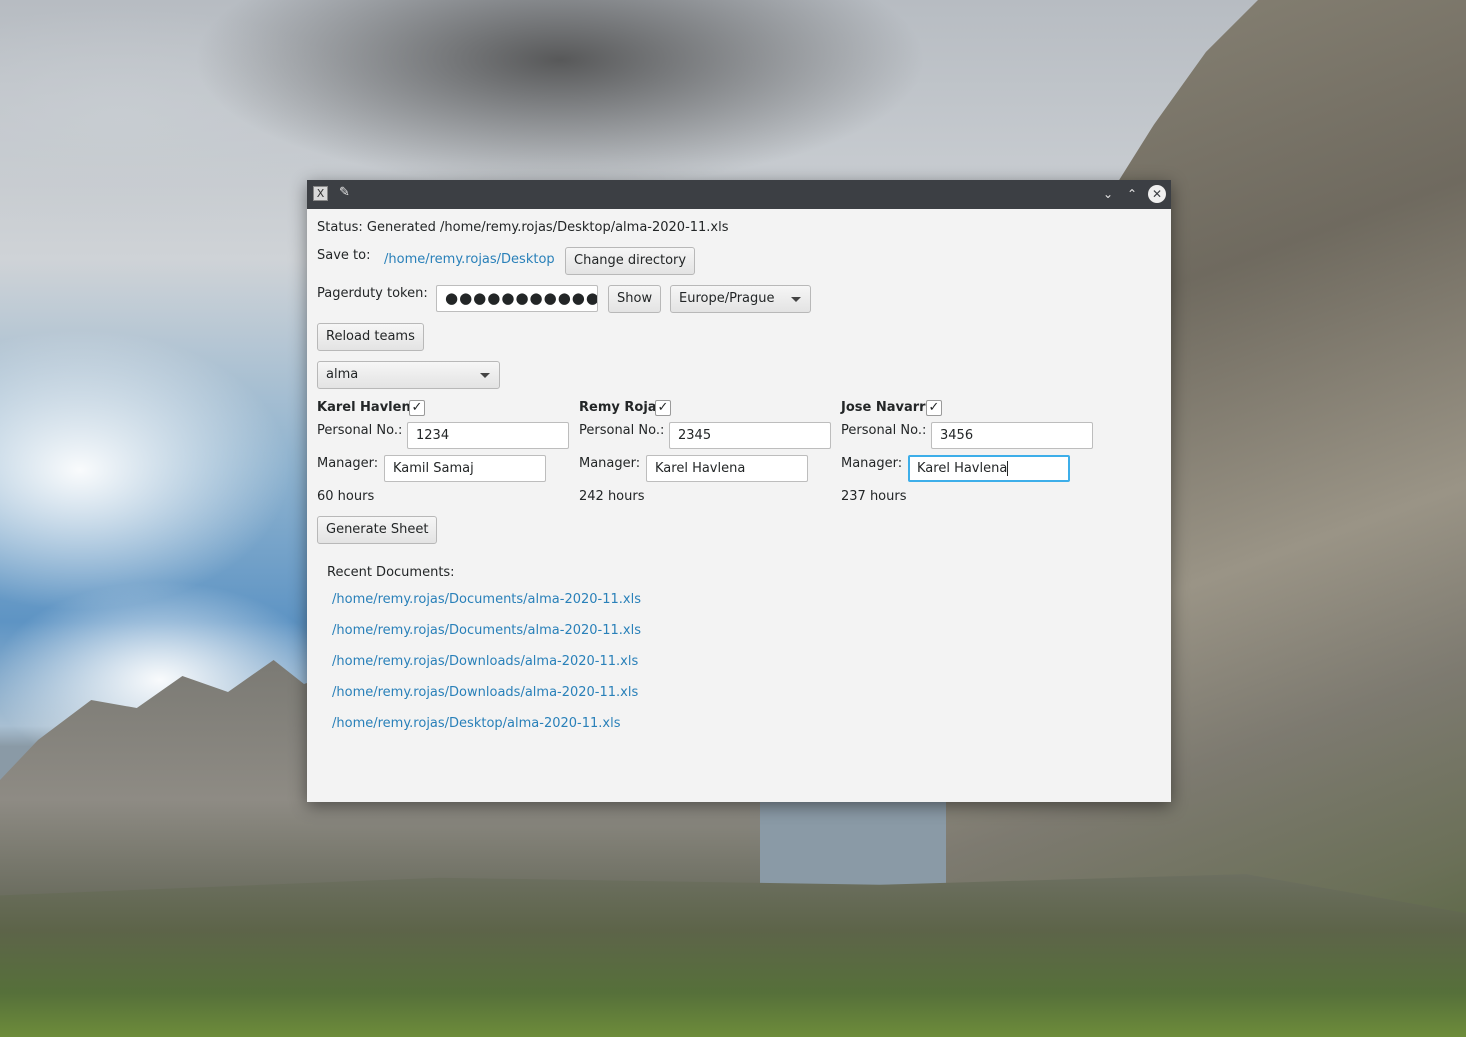 The width and height of the screenshot is (1466, 1037). What do you see at coordinates (372, 293) in the screenshot?
I see `pagerduty-token-label: Pagerduty token:` at bounding box center [372, 293].